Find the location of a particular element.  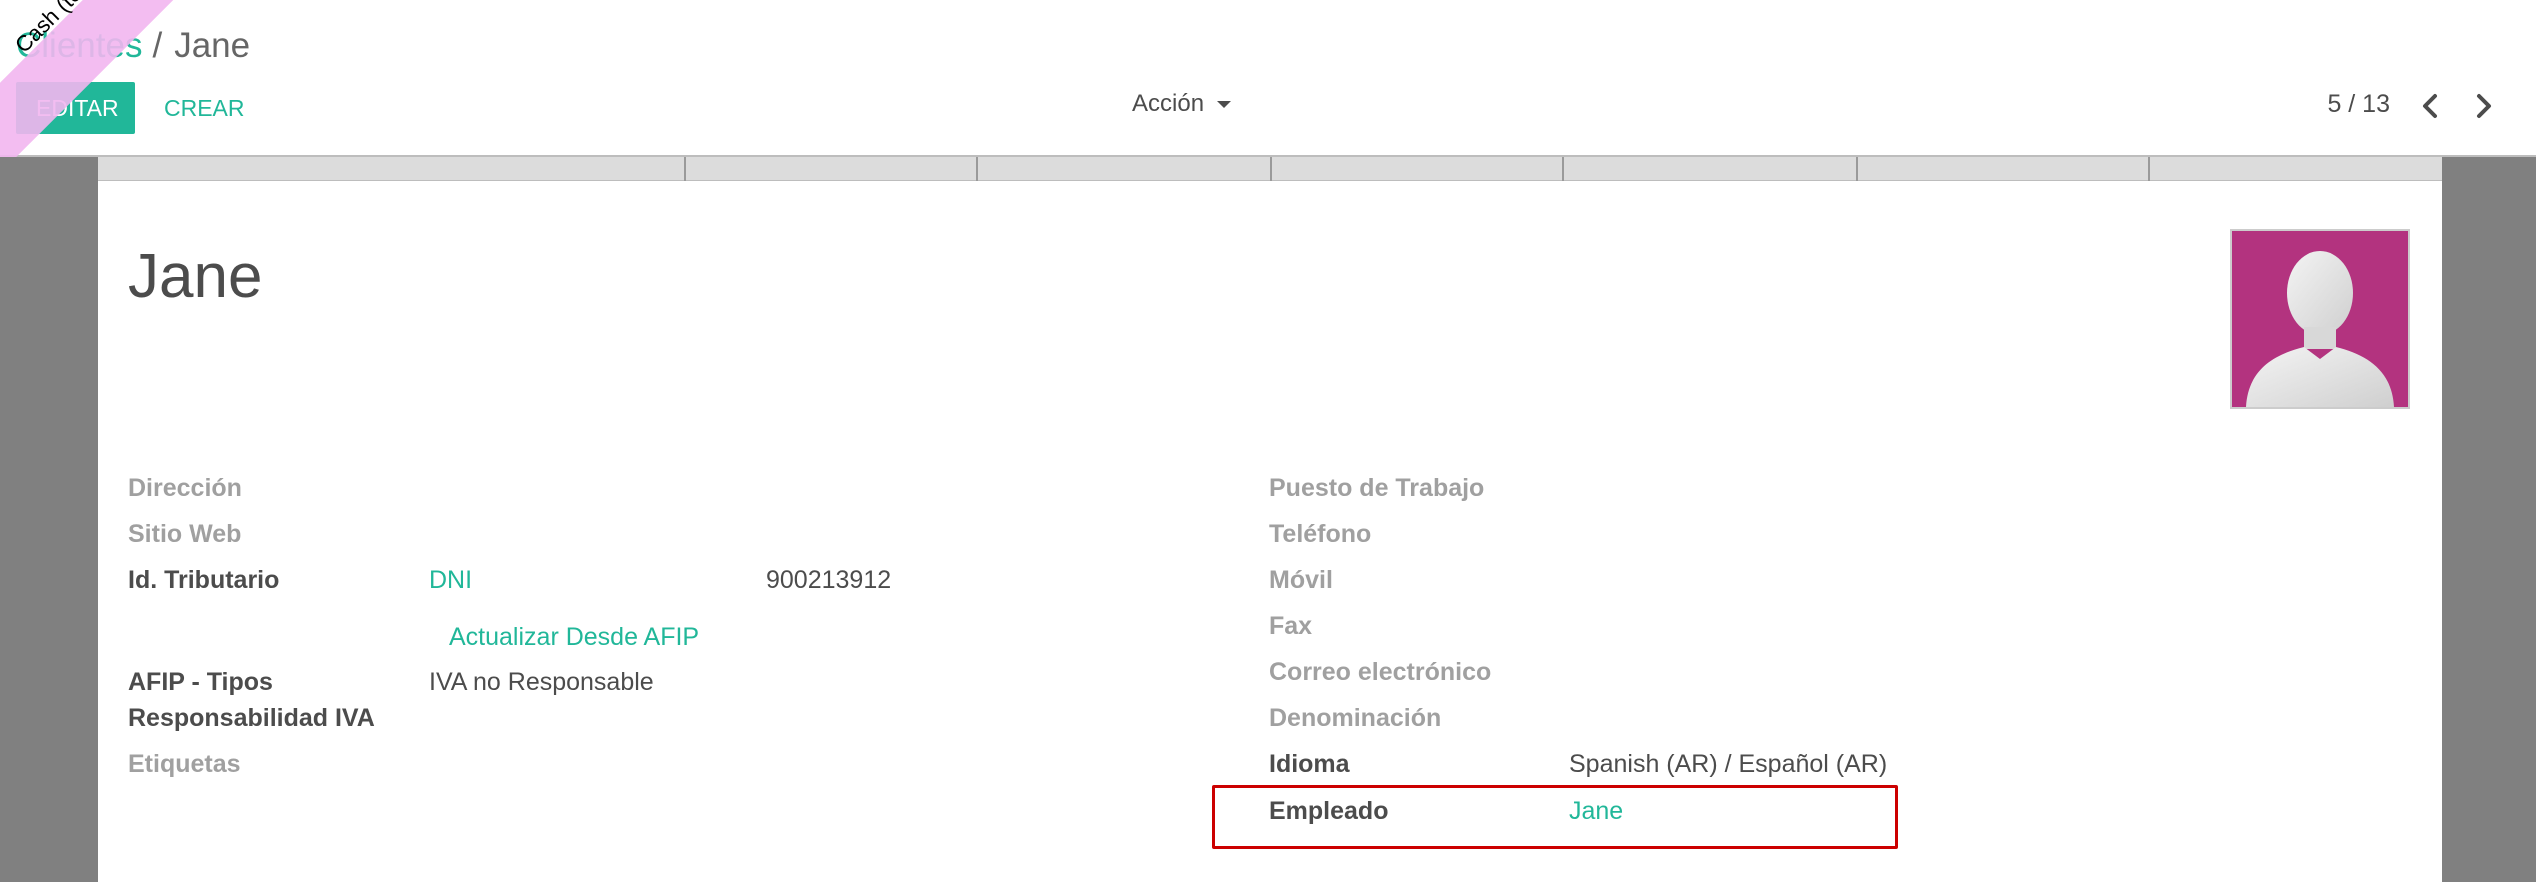

idioma-value: Spanish (AR) / Español (AR) is located at coordinates (1728, 764).